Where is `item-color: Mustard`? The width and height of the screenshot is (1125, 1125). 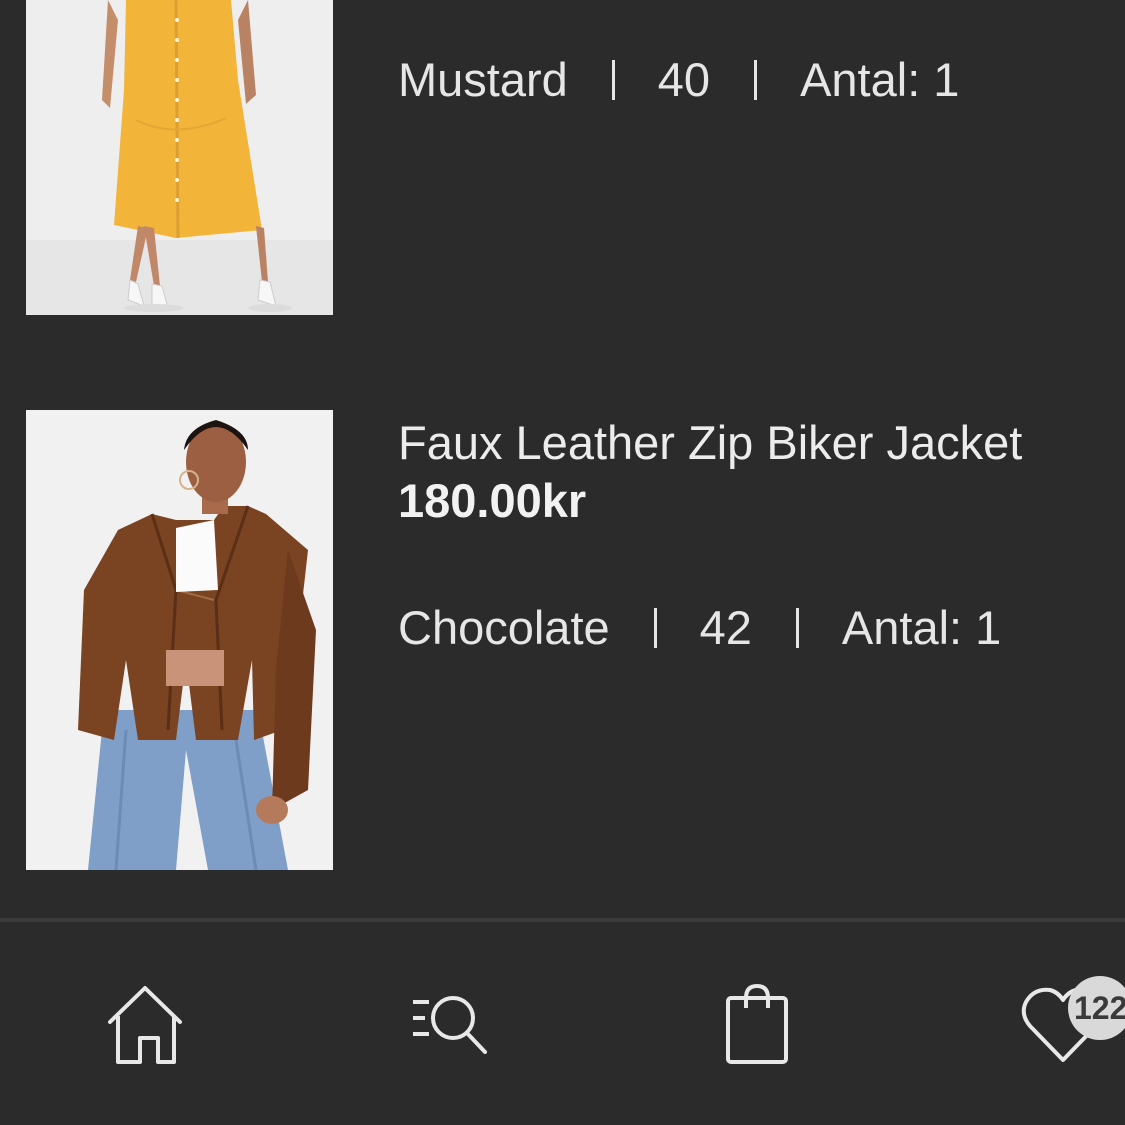
item-color: Mustard is located at coordinates (483, 79).